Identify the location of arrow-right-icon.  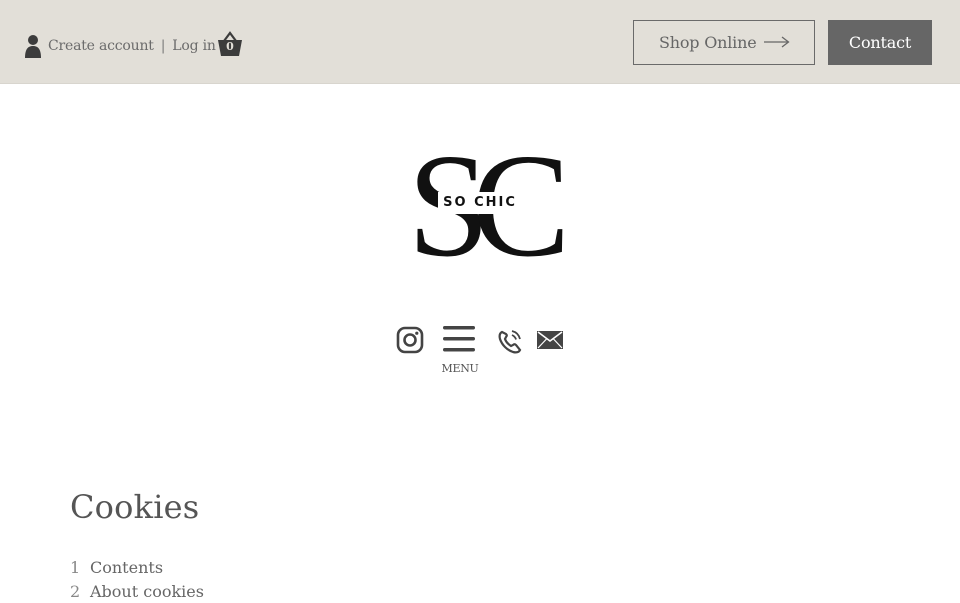
(777, 42).